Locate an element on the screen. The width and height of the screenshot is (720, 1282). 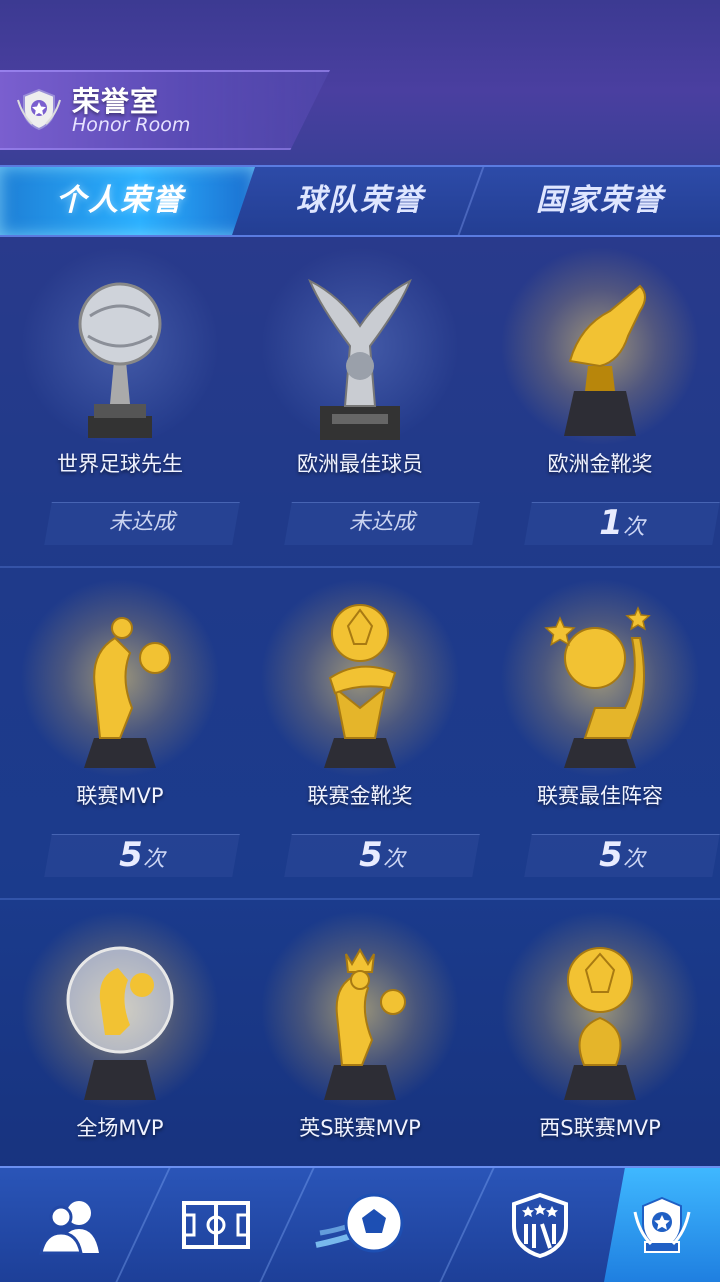
honor-tabs: 个人荣誉 球队荣誉 国家荣誉 is located at coordinates (360, 201).